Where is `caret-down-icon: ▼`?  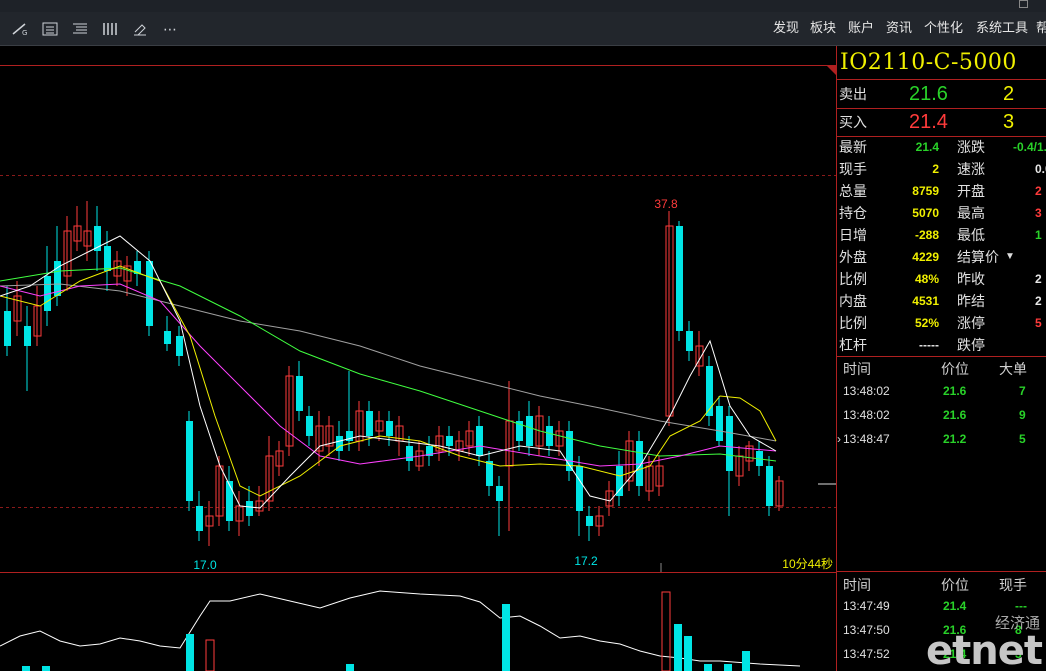
caret-down-icon: ▼ is located at coordinates (1010, 257).